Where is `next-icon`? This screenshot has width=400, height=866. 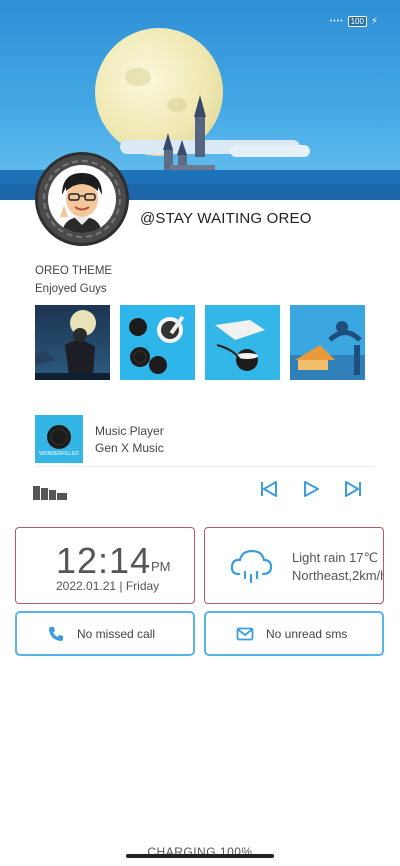 next-icon is located at coordinates (353, 489).